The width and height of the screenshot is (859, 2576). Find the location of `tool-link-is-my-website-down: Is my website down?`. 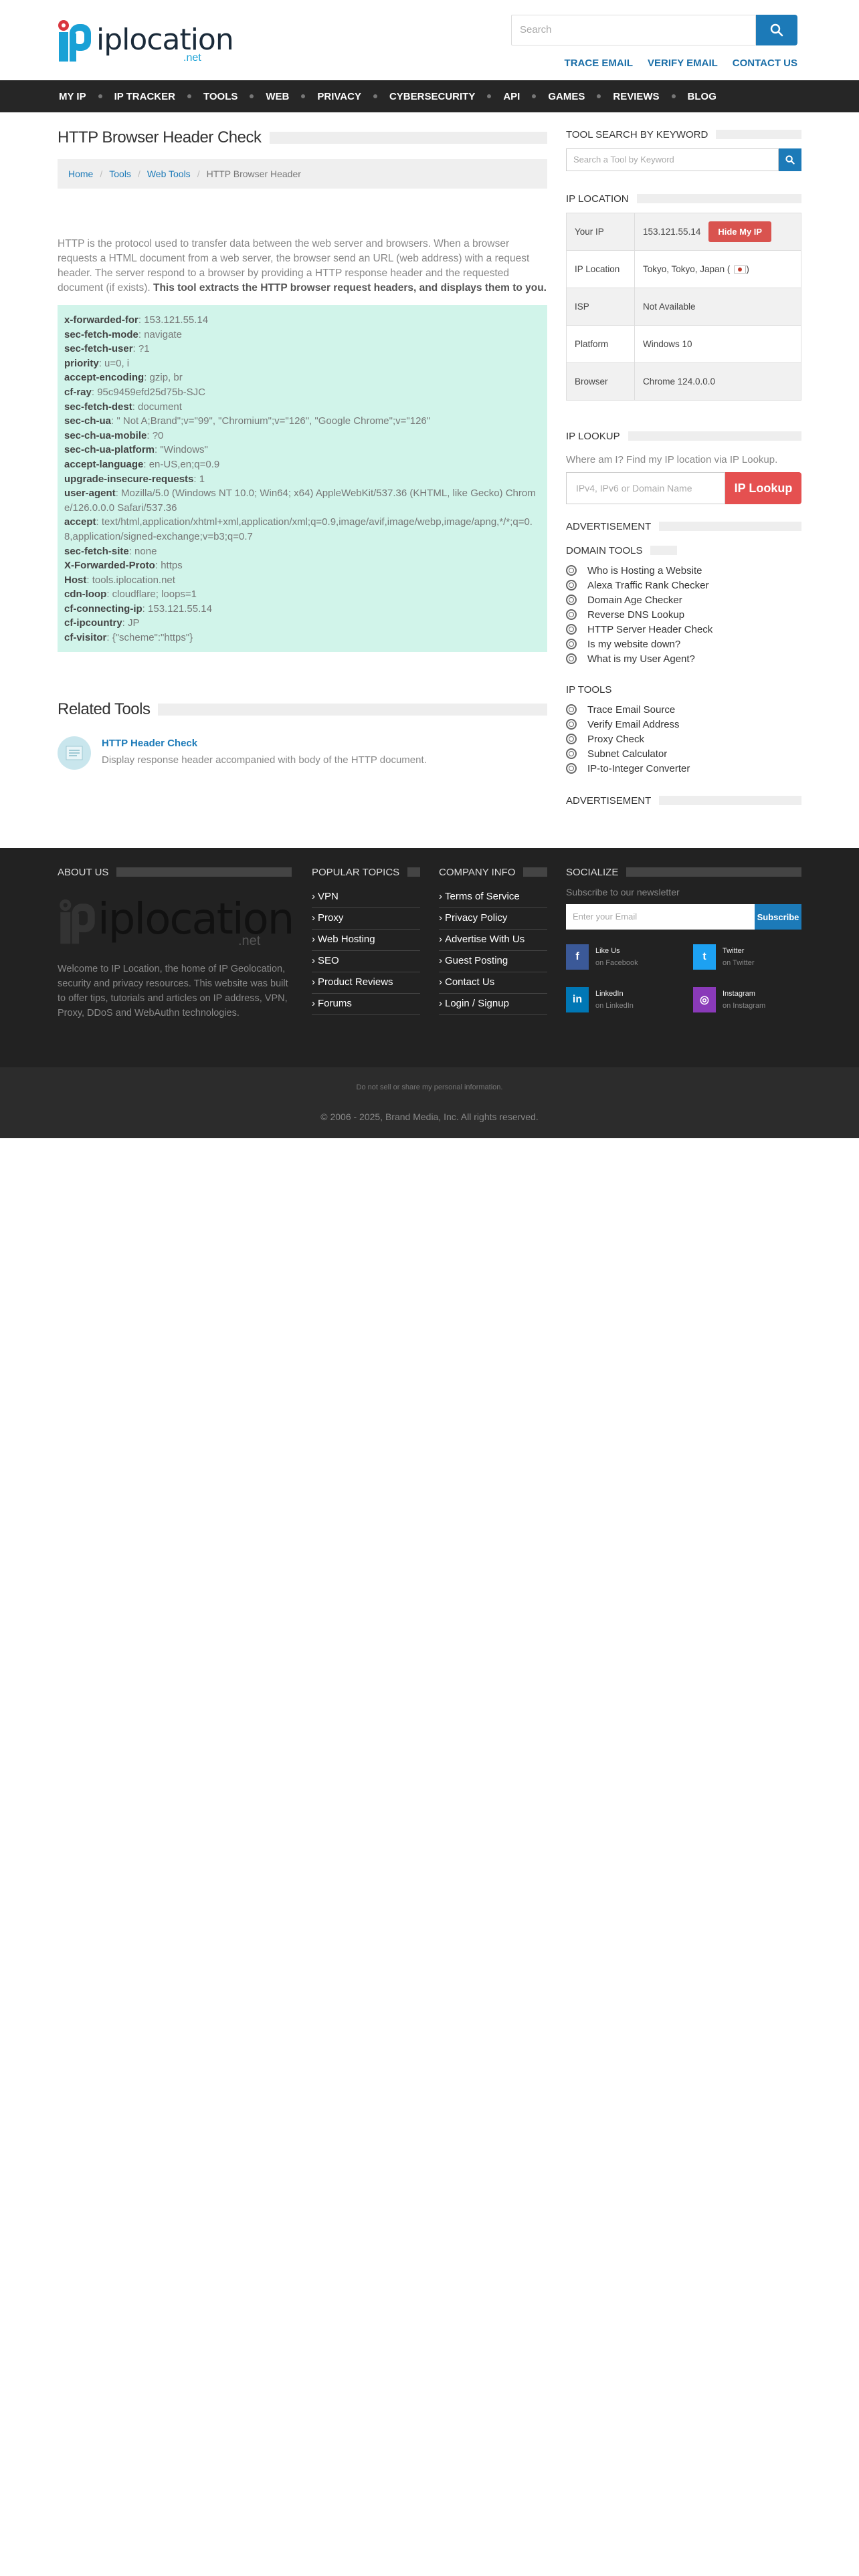

tool-link-is-my-website-down: Is my website down? is located at coordinates (683, 644).